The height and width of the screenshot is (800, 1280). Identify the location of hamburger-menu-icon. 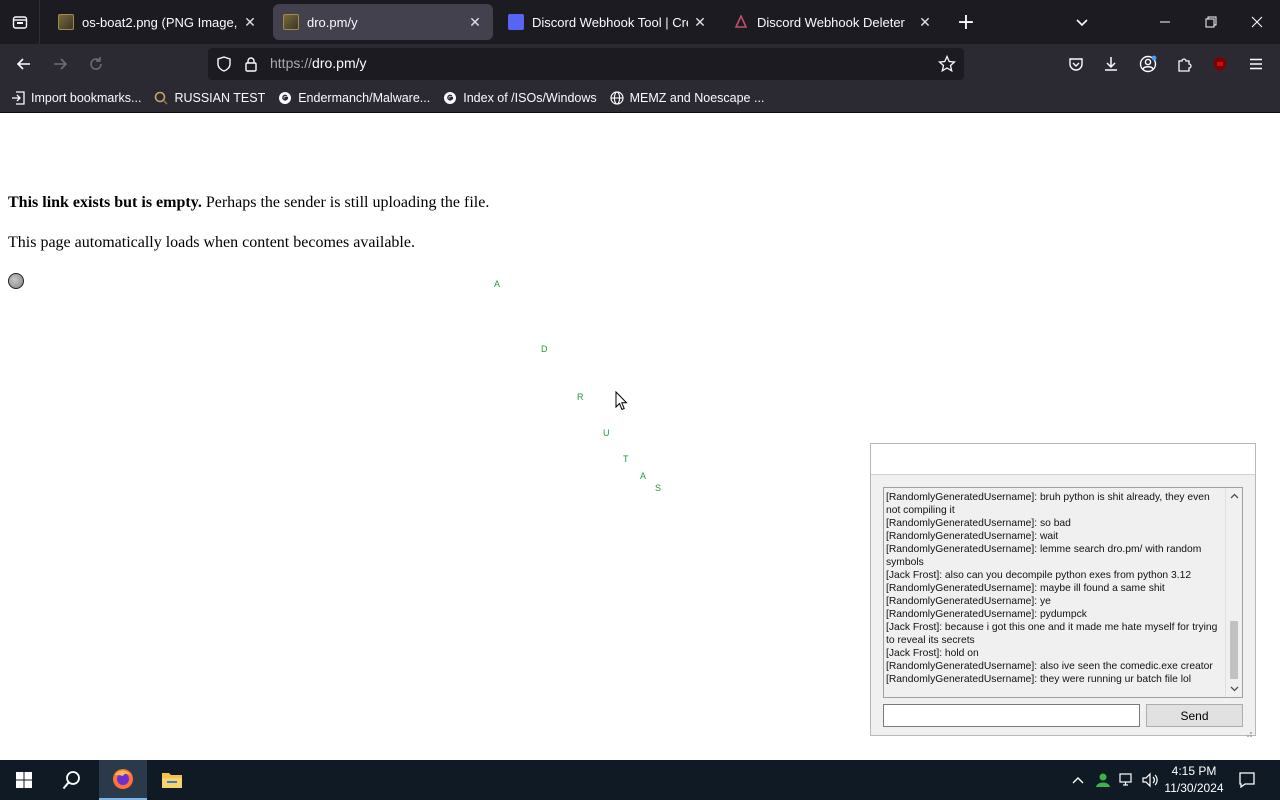
(1256, 64).